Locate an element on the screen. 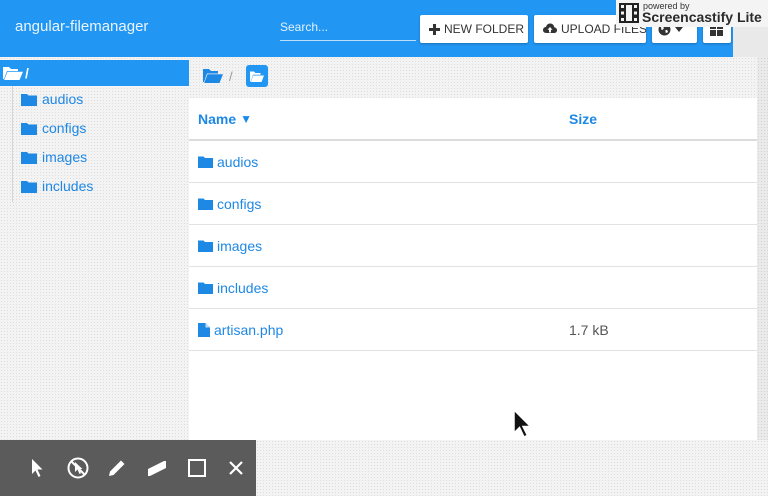  file-name-cell: includes is located at coordinates (233, 288).